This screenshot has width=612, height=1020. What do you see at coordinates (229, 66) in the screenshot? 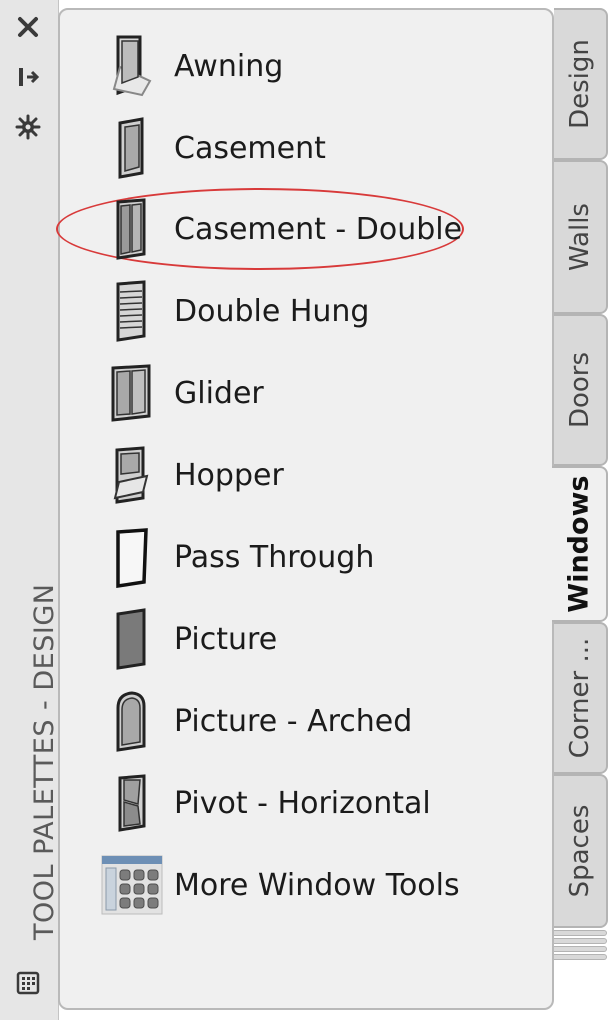
I see `tool-item-label: Awning` at bounding box center [229, 66].